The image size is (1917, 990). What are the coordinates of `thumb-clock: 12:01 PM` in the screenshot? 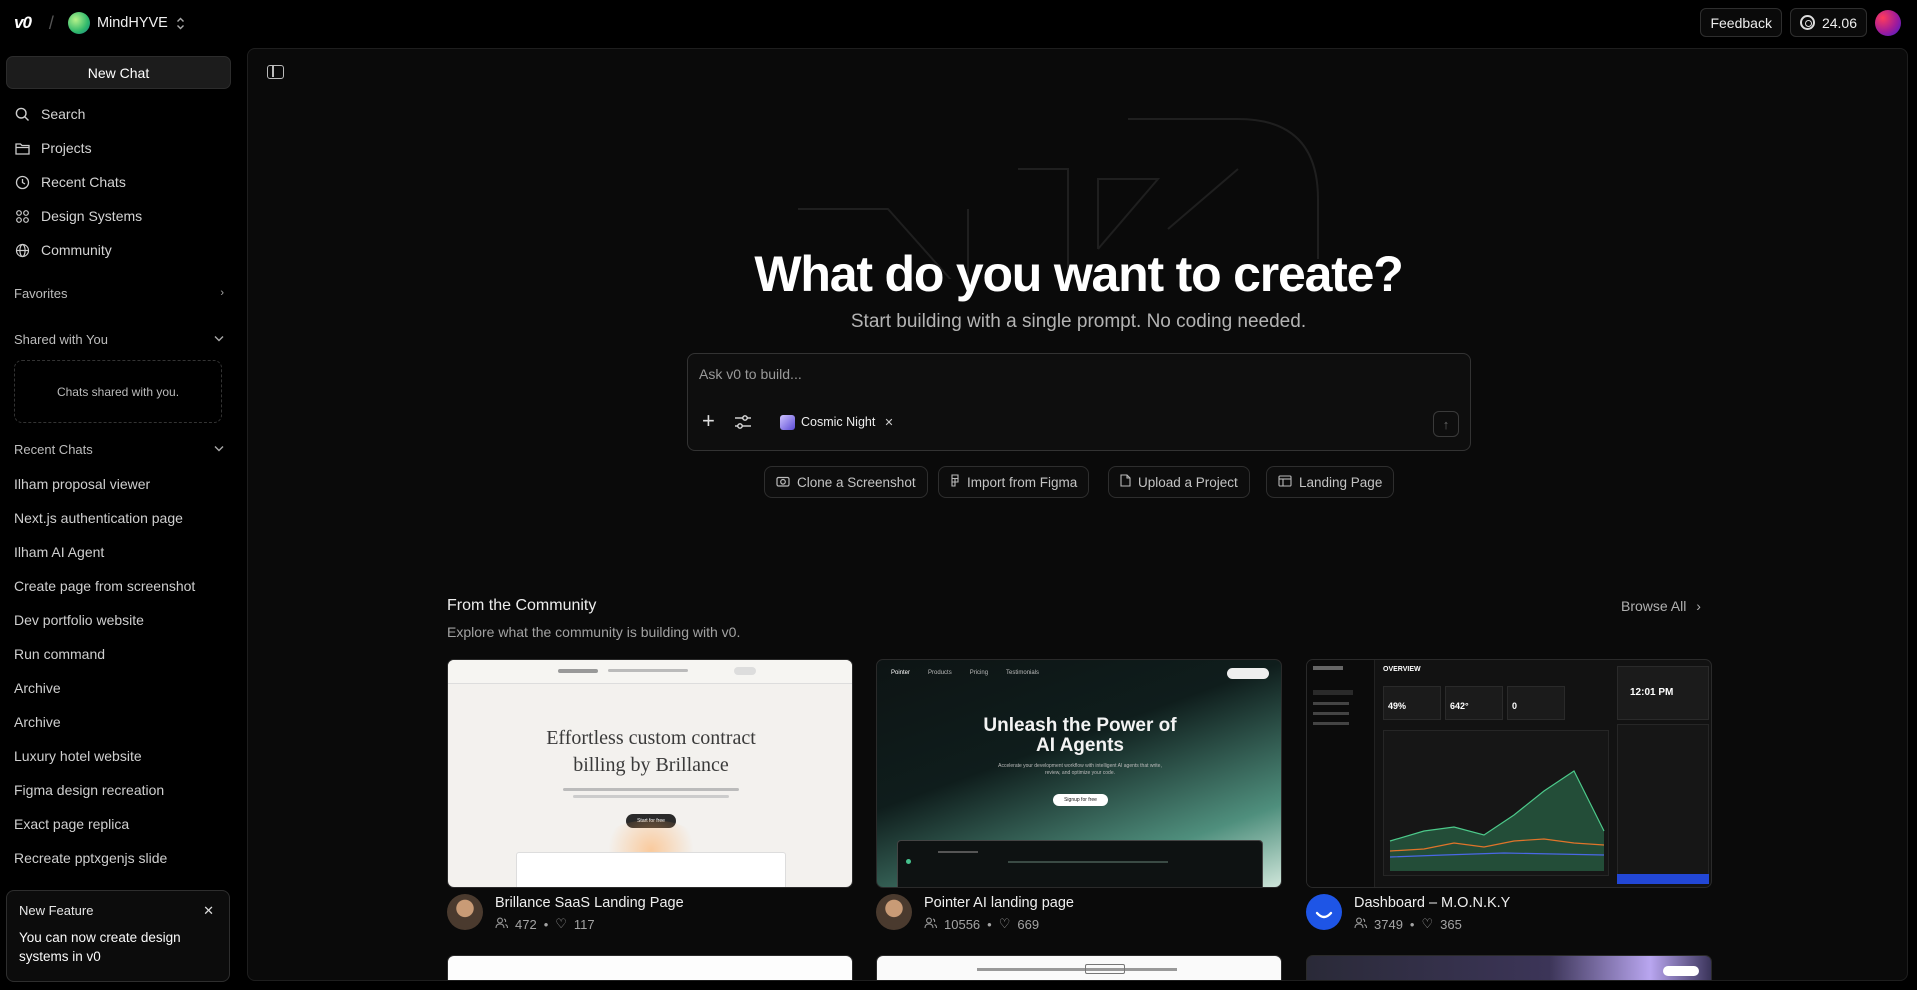 It's located at (1663, 693).